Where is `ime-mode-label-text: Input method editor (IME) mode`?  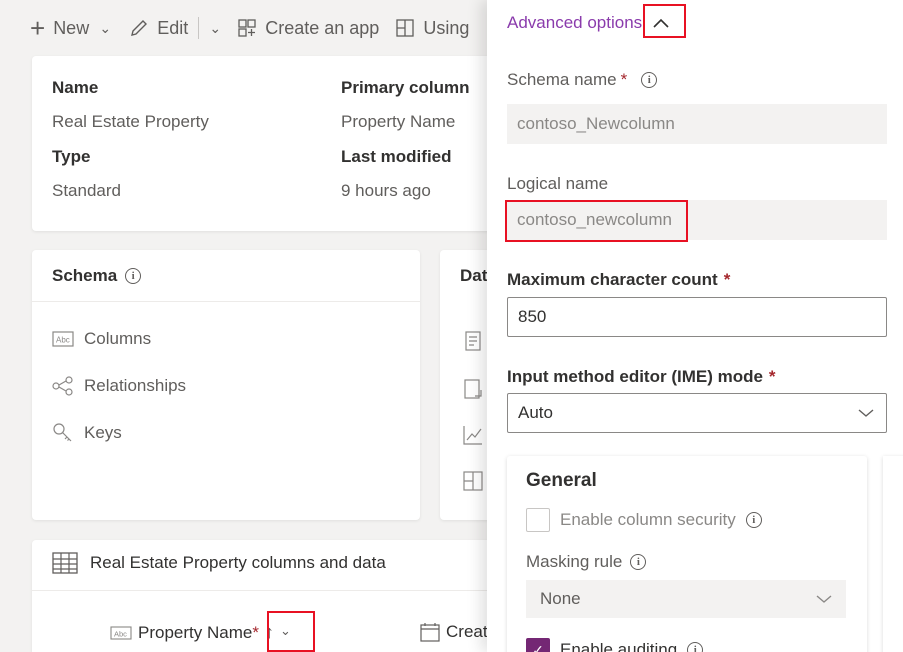
ime-mode-label-text: Input method editor (IME) mode is located at coordinates (635, 376).